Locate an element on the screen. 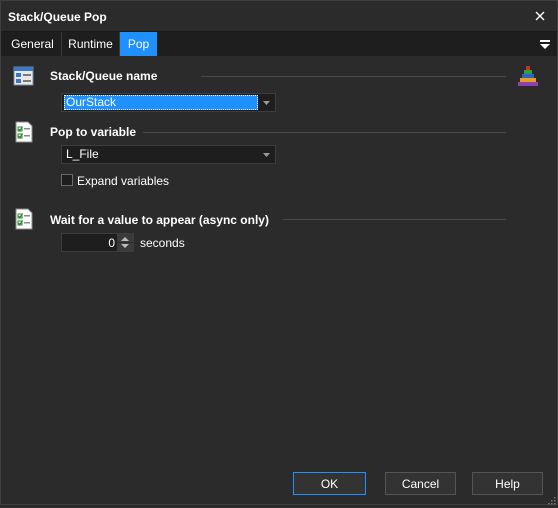 This screenshot has width=558, height=508. stack-settings-icon is located at coordinates (24, 76).